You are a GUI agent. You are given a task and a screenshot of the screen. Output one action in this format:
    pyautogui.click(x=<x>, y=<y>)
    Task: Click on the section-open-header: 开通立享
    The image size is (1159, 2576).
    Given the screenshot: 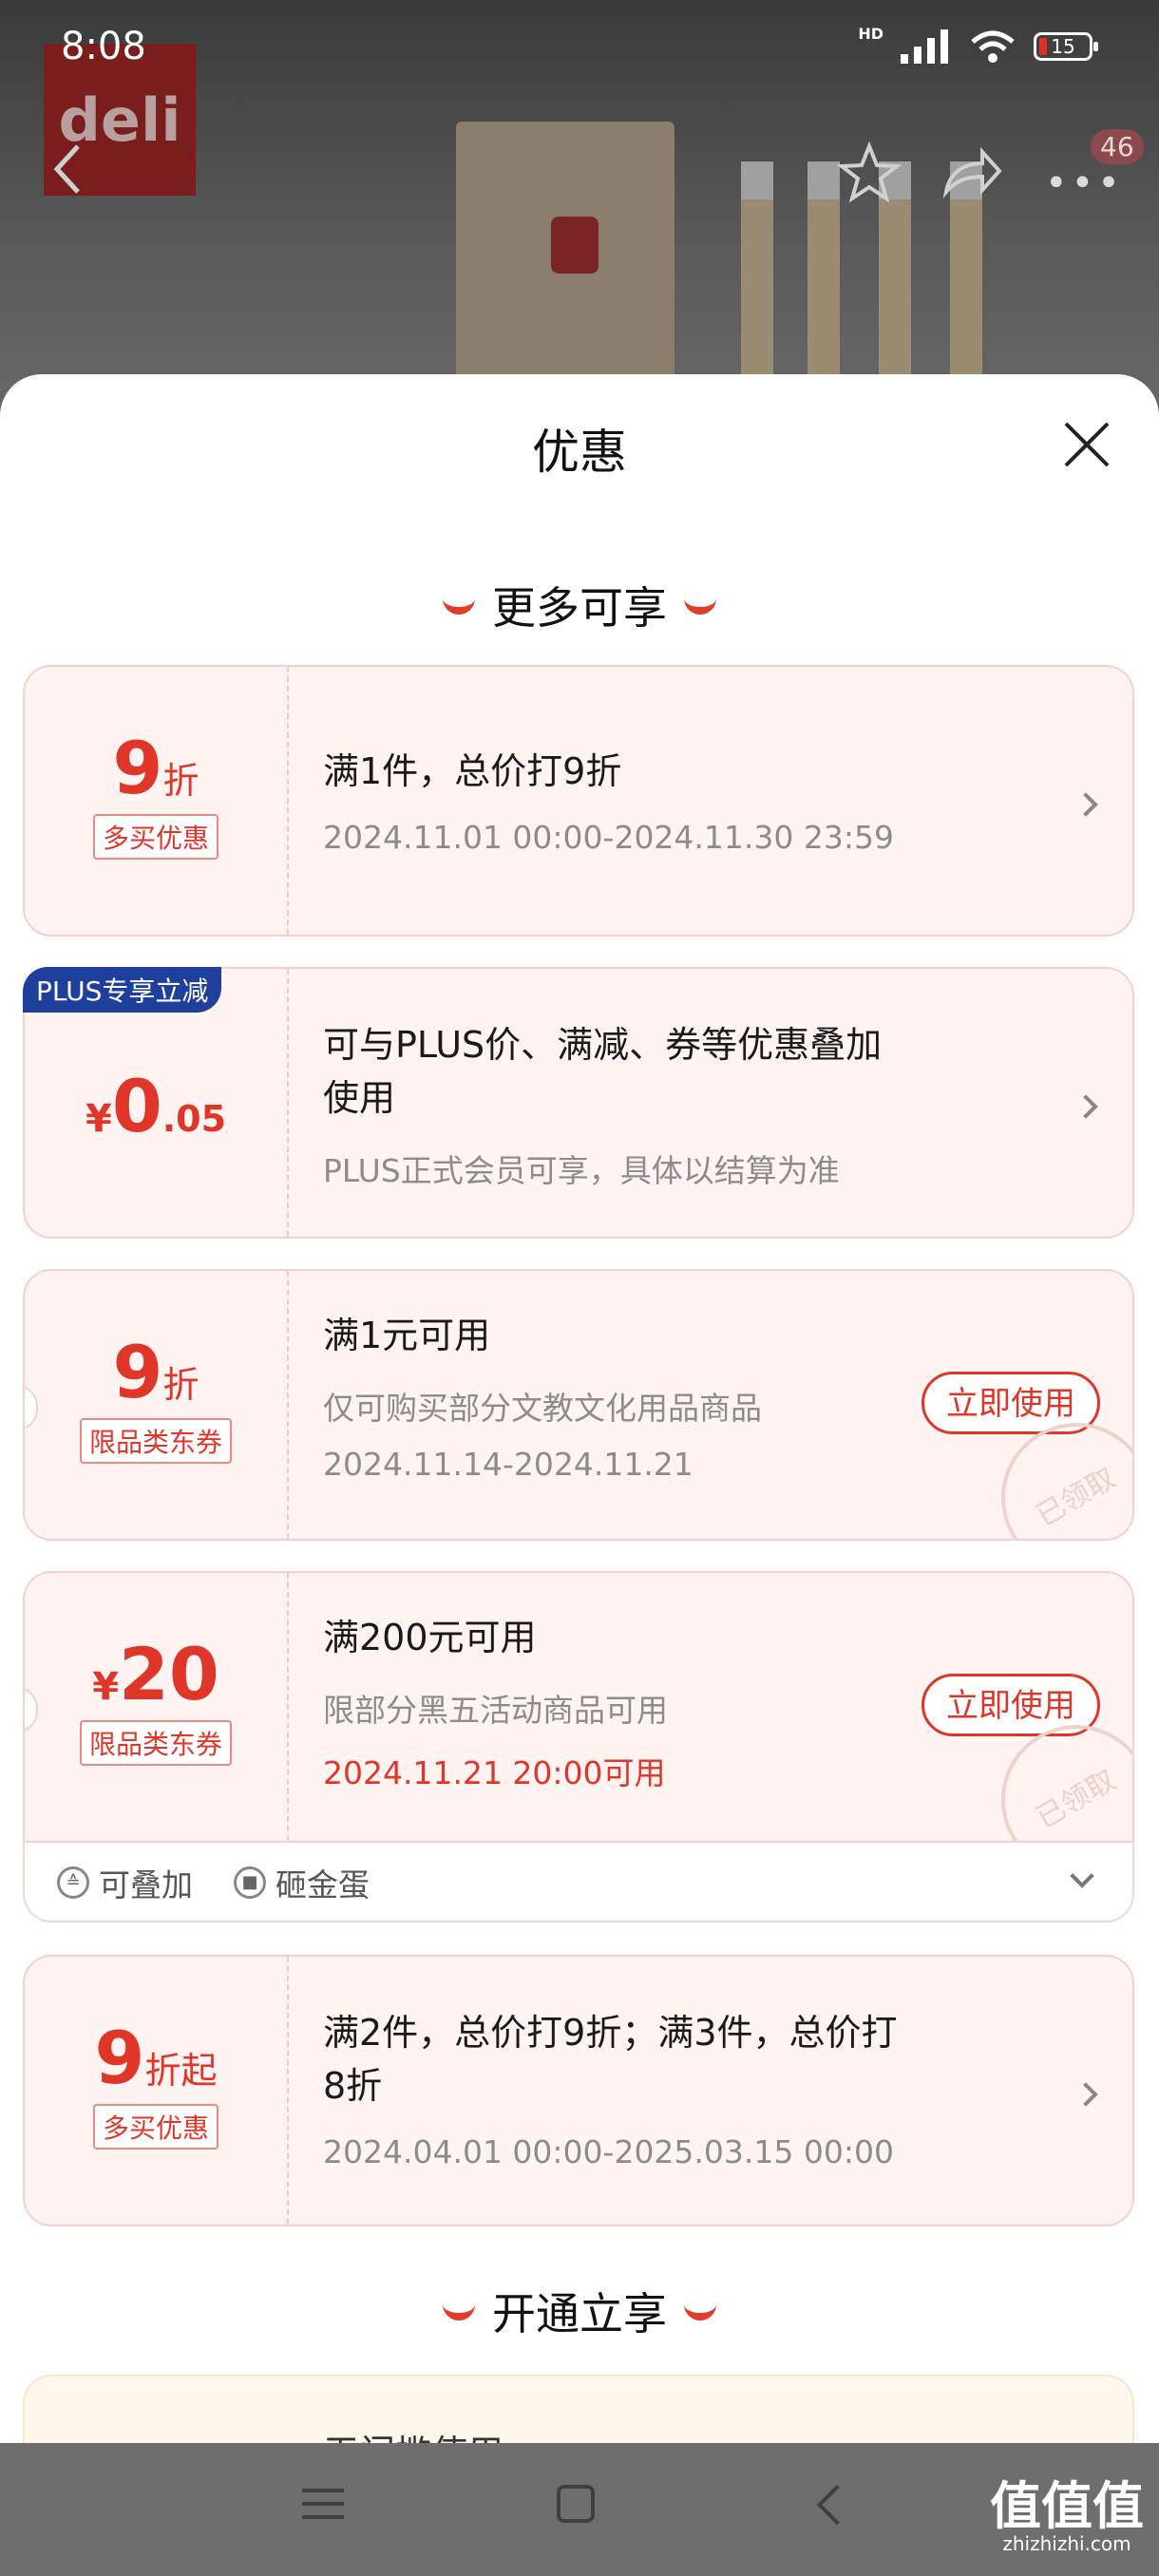 What is the action you would take?
    pyautogui.click(x=579, y=2311)
    